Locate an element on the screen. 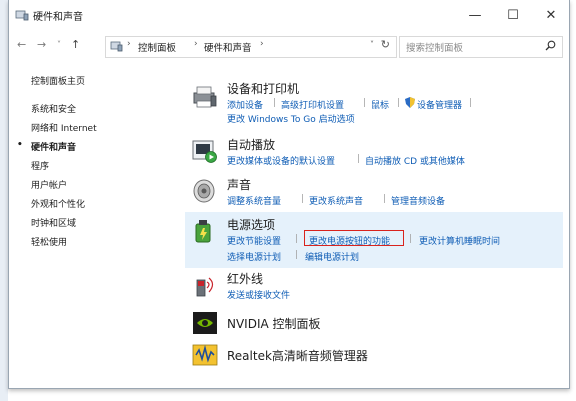  link-autoplay-cd: 自动播放 CD 或其他媒体 is located at coordinates (415, 160).